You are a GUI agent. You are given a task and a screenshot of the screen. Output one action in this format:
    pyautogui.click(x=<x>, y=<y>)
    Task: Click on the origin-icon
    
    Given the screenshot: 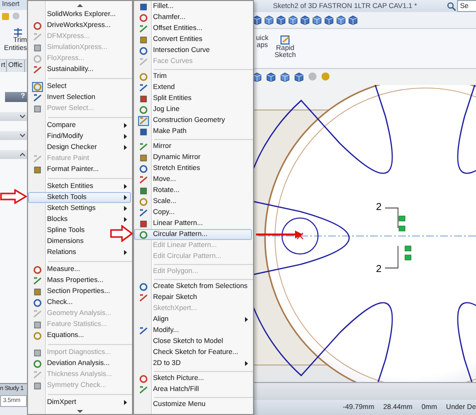 What is the action you would take?
    pyautogui.click(x=300, y=236)
    